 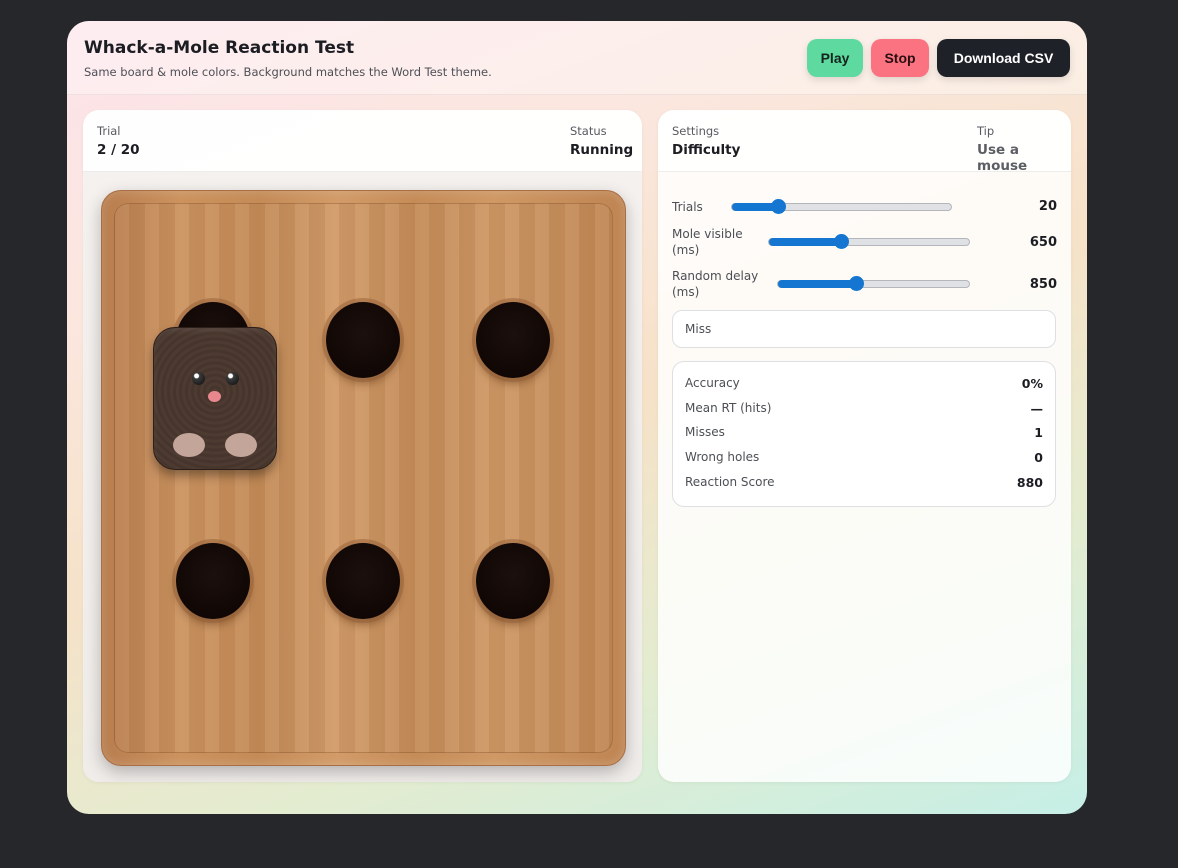 I want to click on settings-label: Settings, so click(x=696, y=131).